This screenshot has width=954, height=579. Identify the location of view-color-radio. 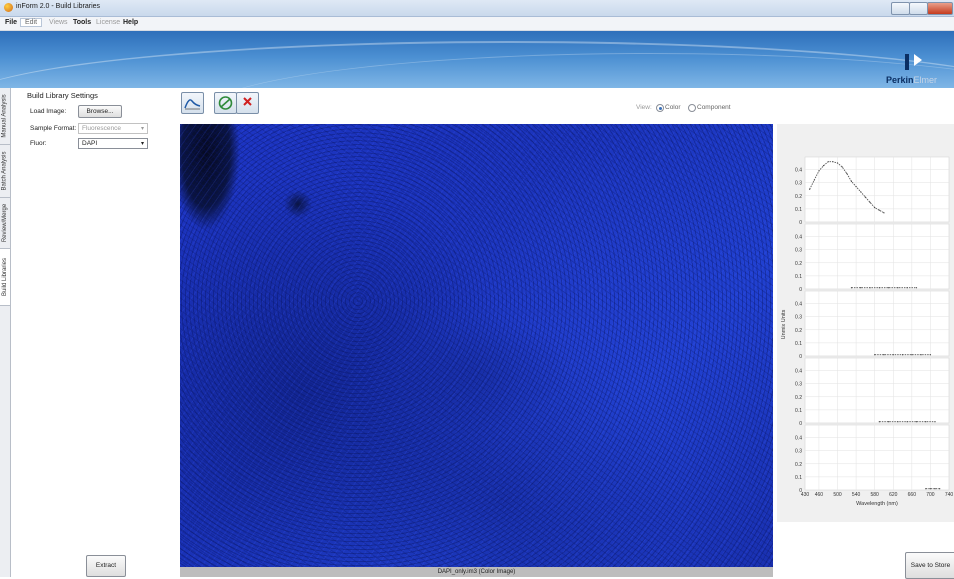
(660, 108).